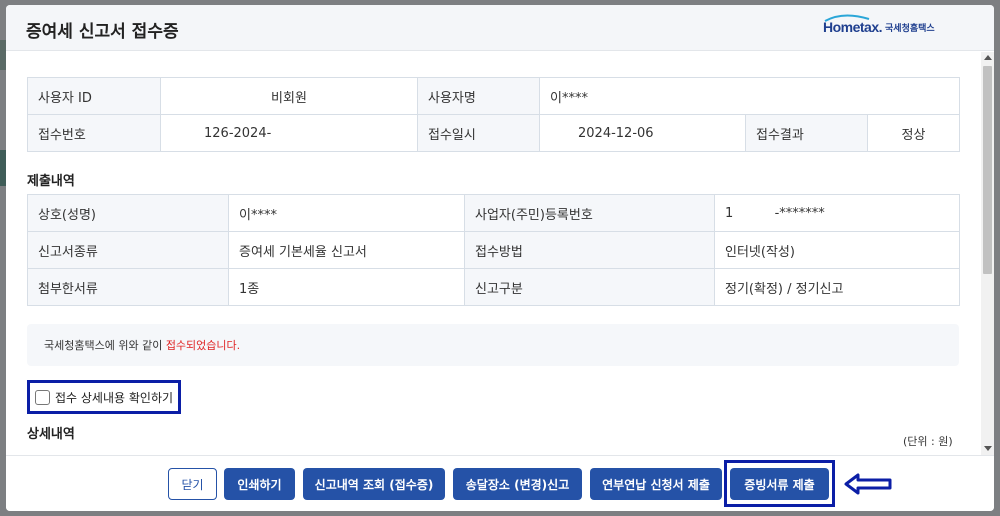 The width and height of the screenshot is (1000, 516). I want to click on print-button: 인쇄하기, so click(259, 484).